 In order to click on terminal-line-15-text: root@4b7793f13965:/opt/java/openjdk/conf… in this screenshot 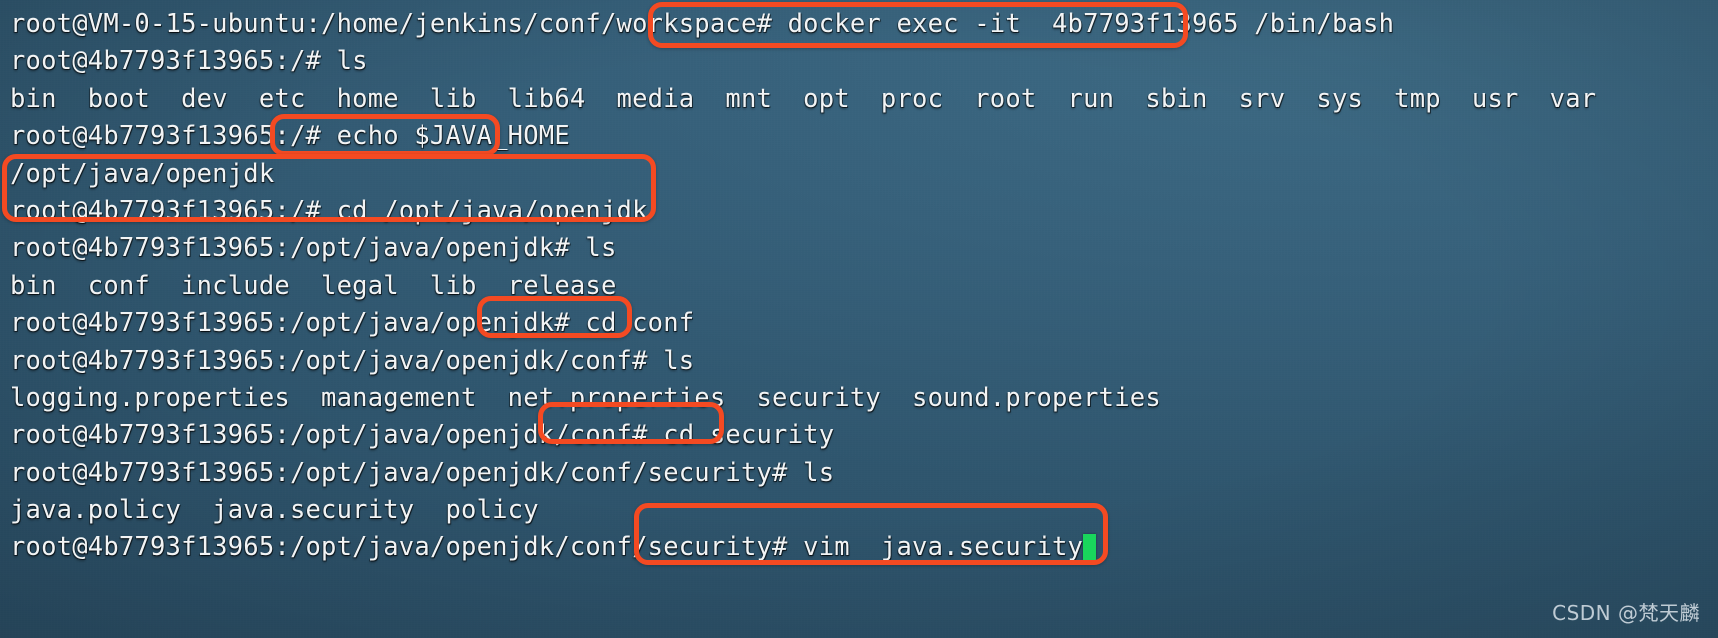, I will do `click(547, 547)`.